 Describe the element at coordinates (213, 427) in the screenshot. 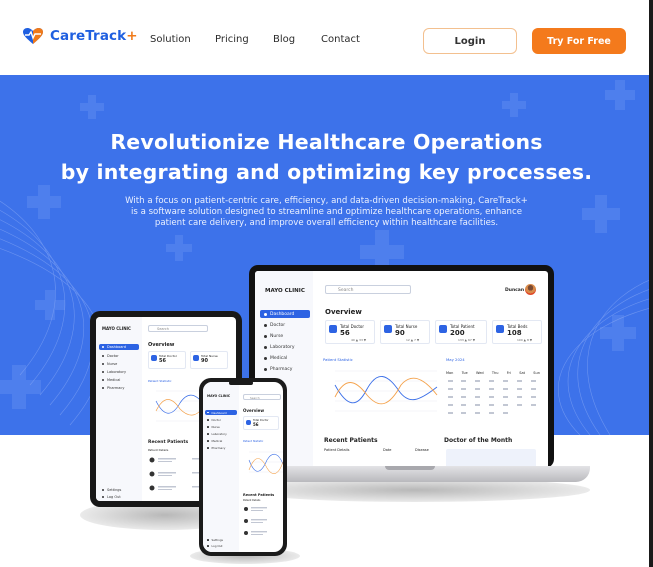

I see `phone-sidebar-nurse: Nurse` at that location.